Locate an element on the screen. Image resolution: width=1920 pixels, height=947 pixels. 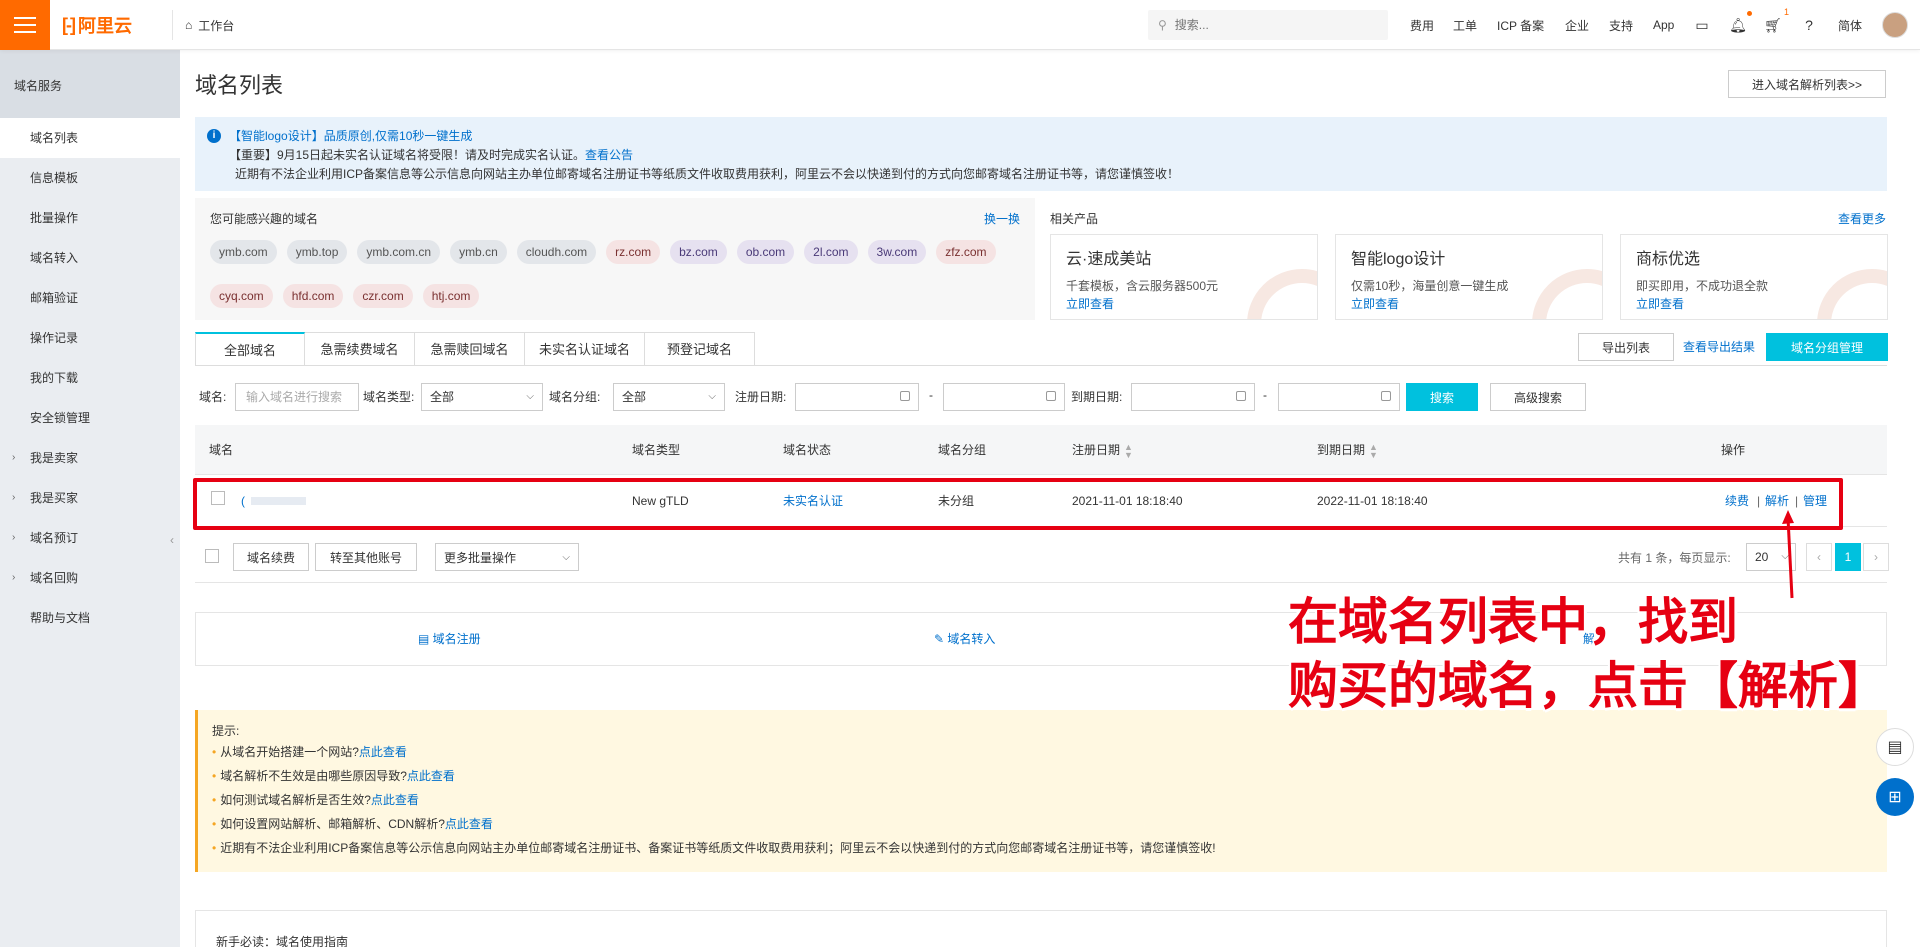
sidebar-item-email-verify: 邮箱验证 is located at coordinates (90, 298).